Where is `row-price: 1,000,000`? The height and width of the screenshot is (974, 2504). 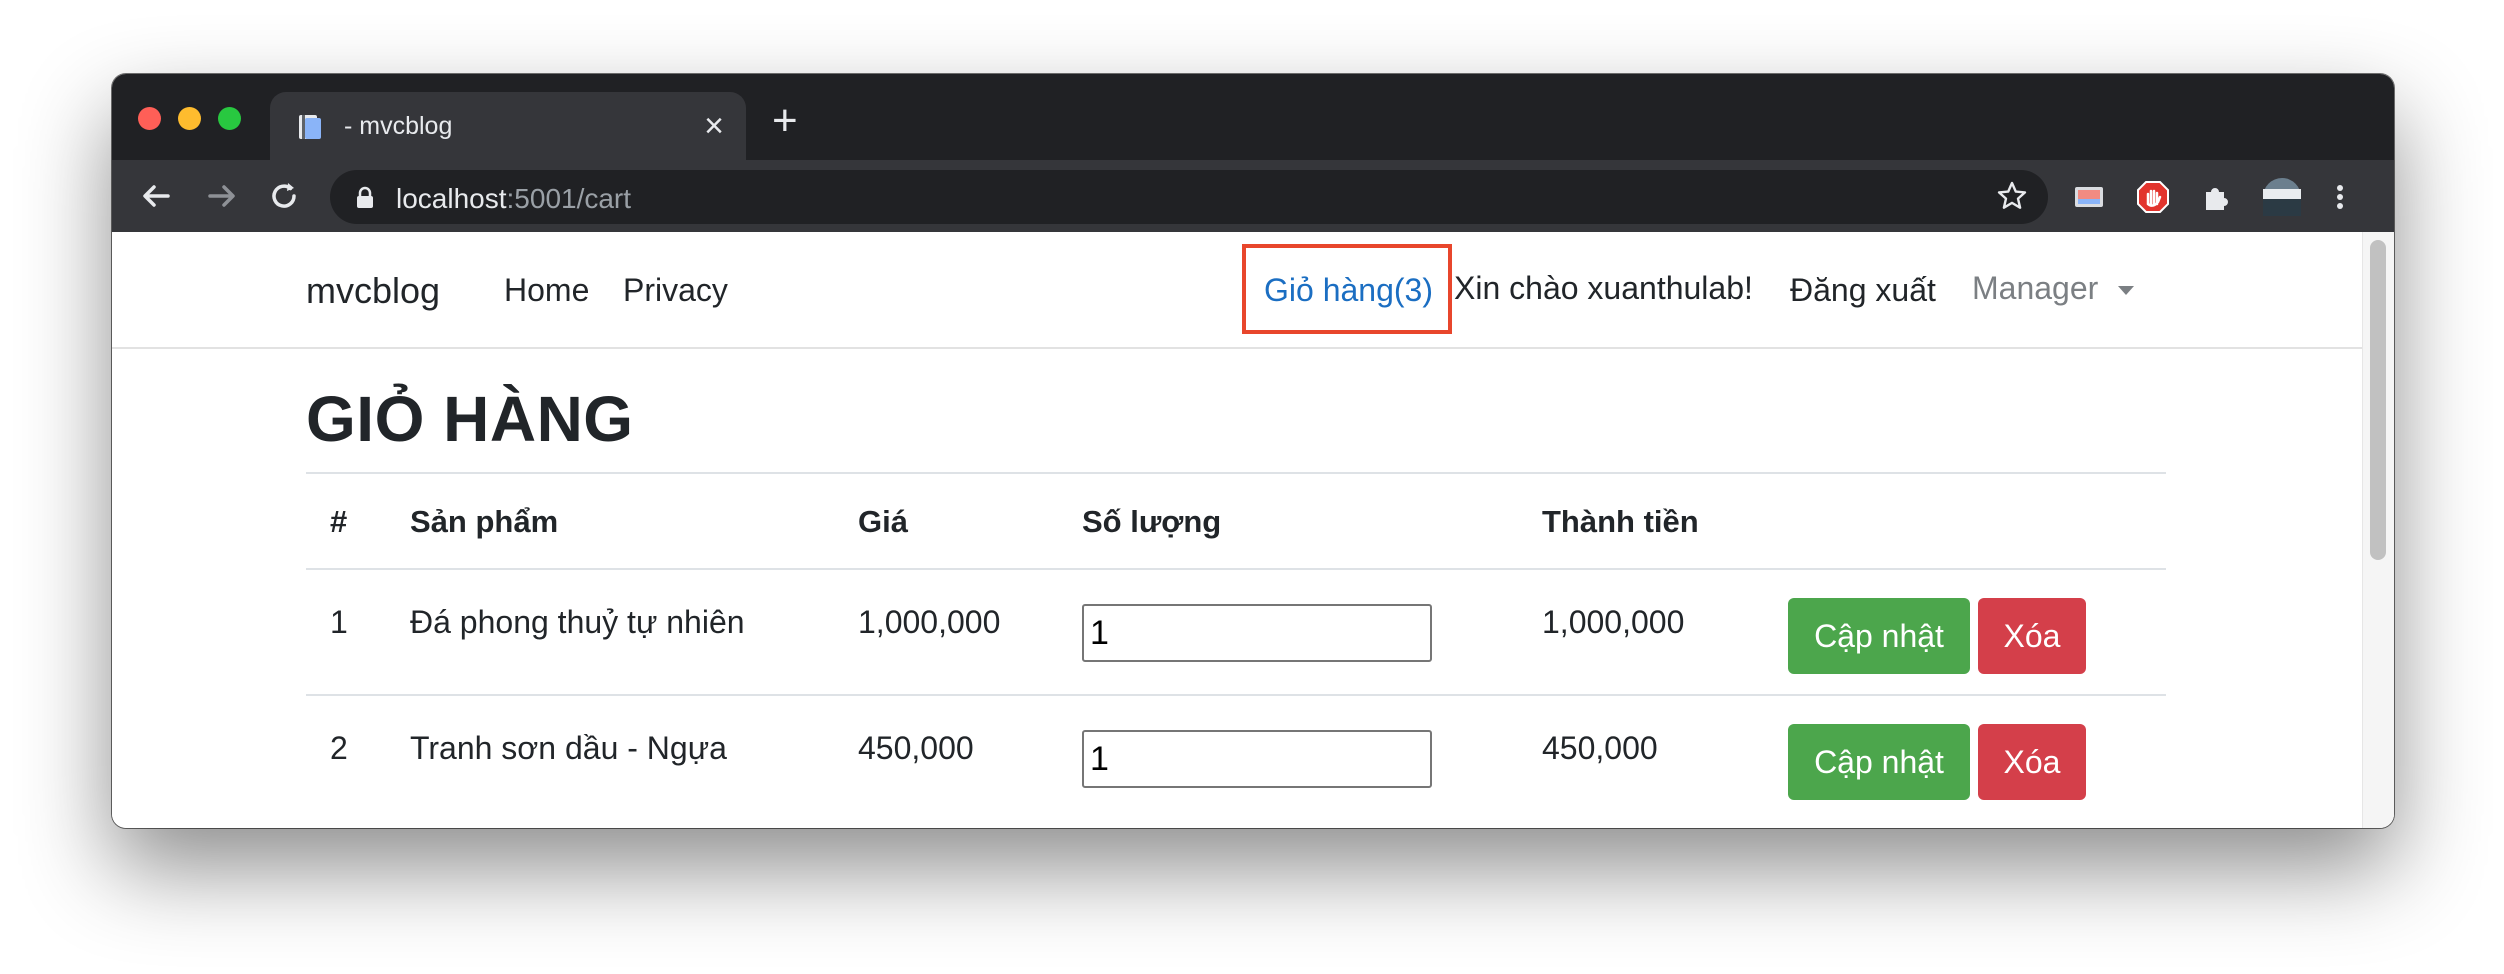
row-price: 1,000,000 is located at coordinates (929, 622).